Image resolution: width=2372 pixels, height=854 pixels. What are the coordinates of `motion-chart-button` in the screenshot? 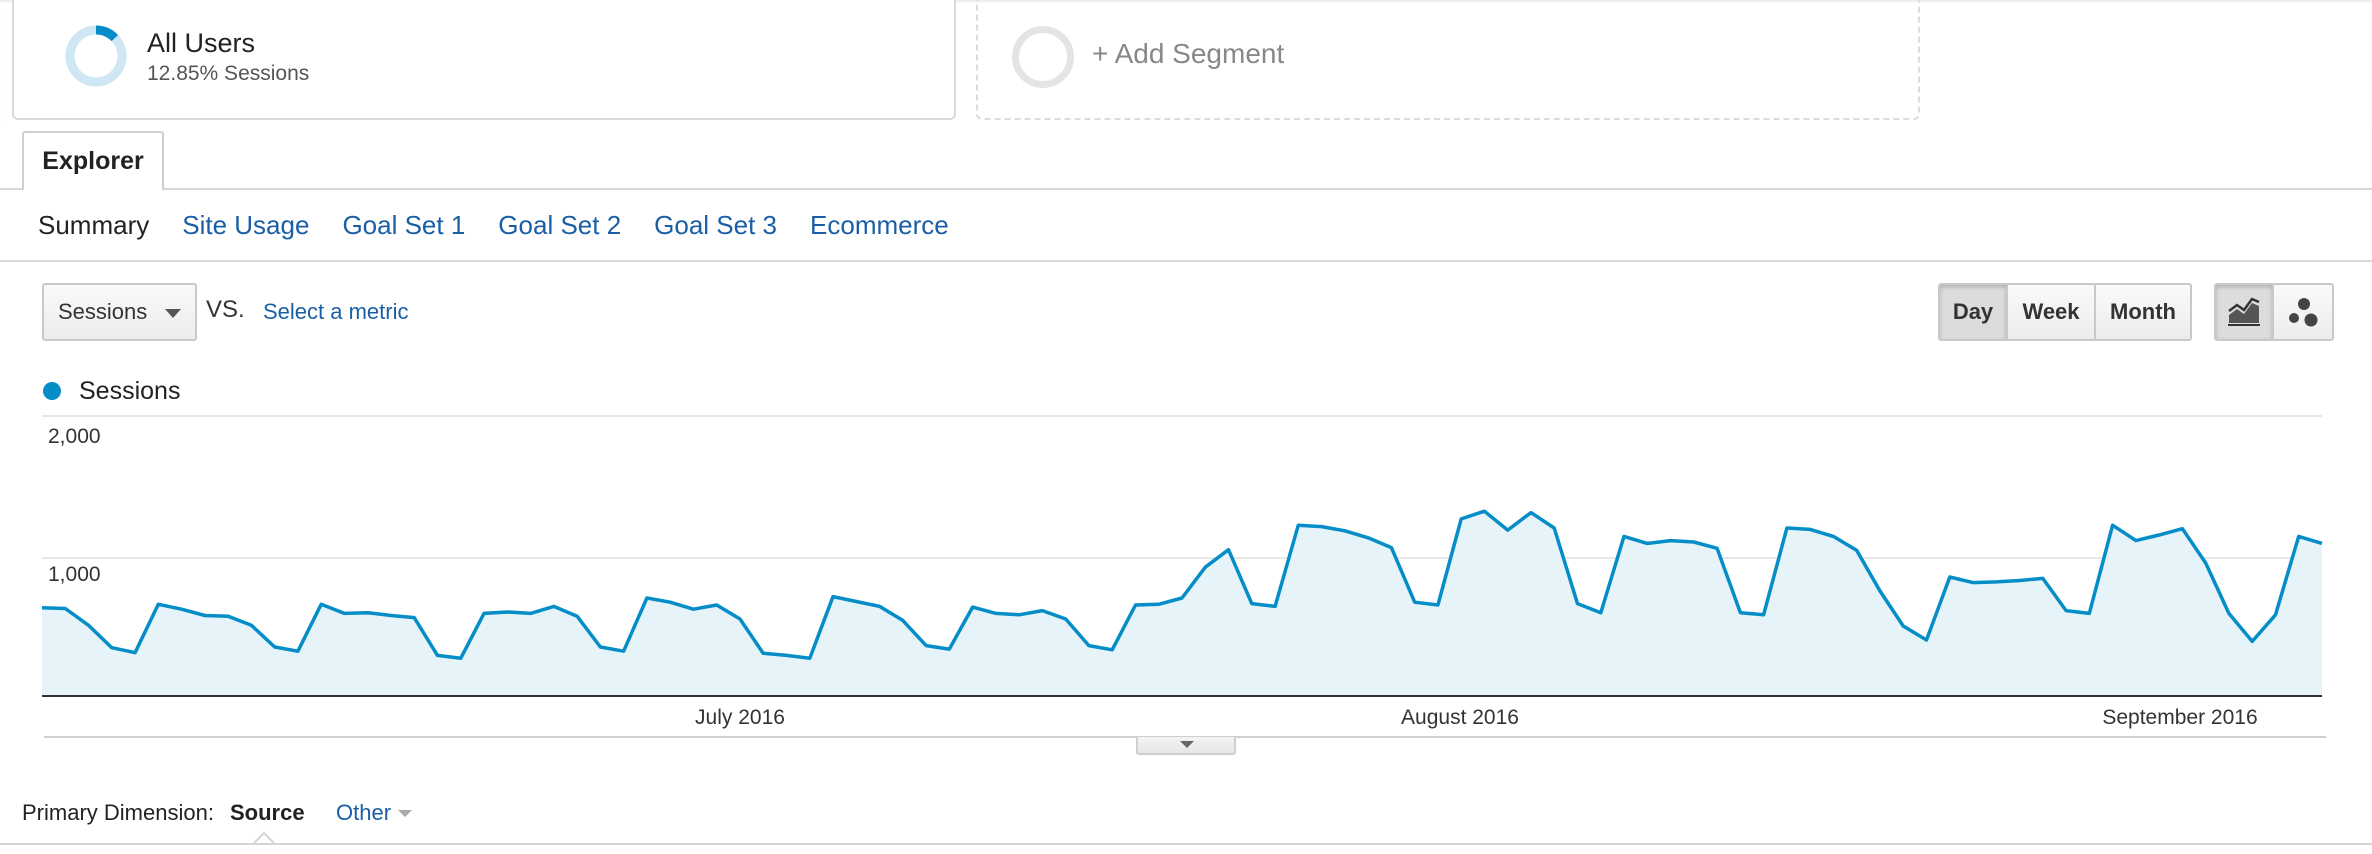 It's located at (2303, 312).